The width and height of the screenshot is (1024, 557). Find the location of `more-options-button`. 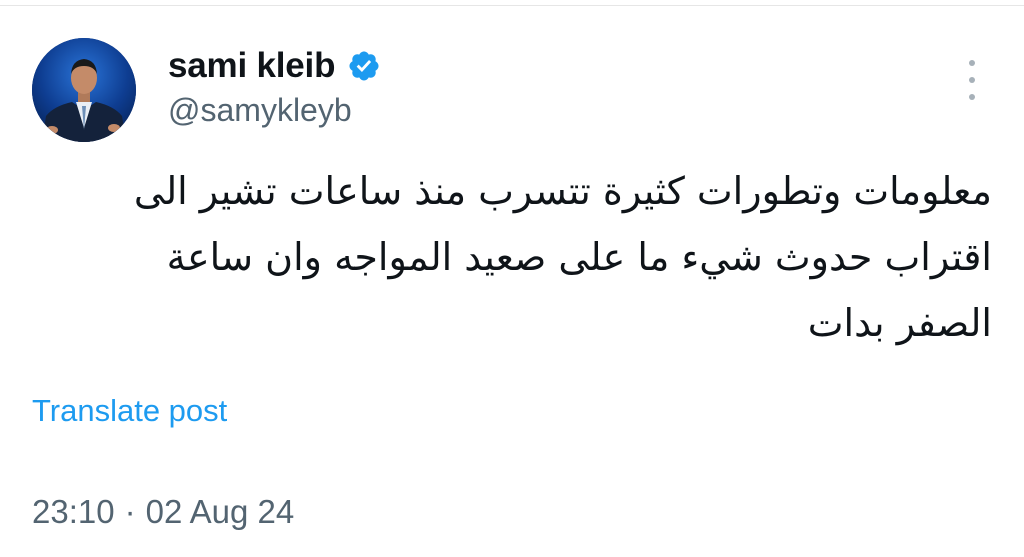

more-options-button is located at coordinates (972, 80).